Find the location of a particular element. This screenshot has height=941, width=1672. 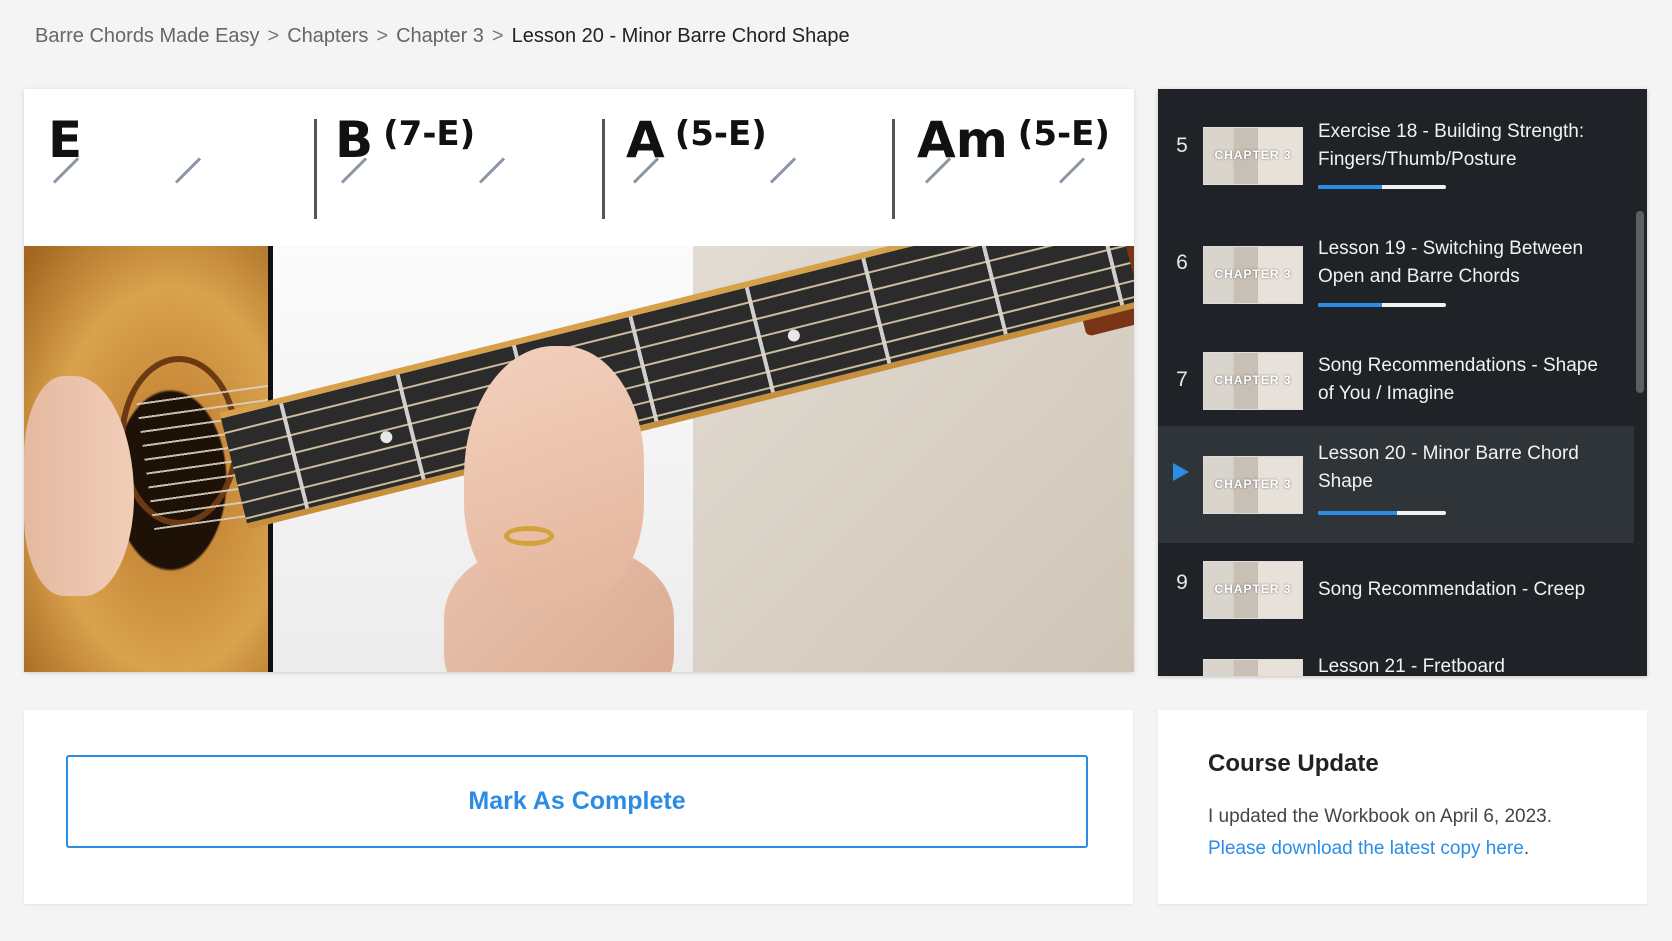

link-suffix: . is located at coordinates (1526, 848).